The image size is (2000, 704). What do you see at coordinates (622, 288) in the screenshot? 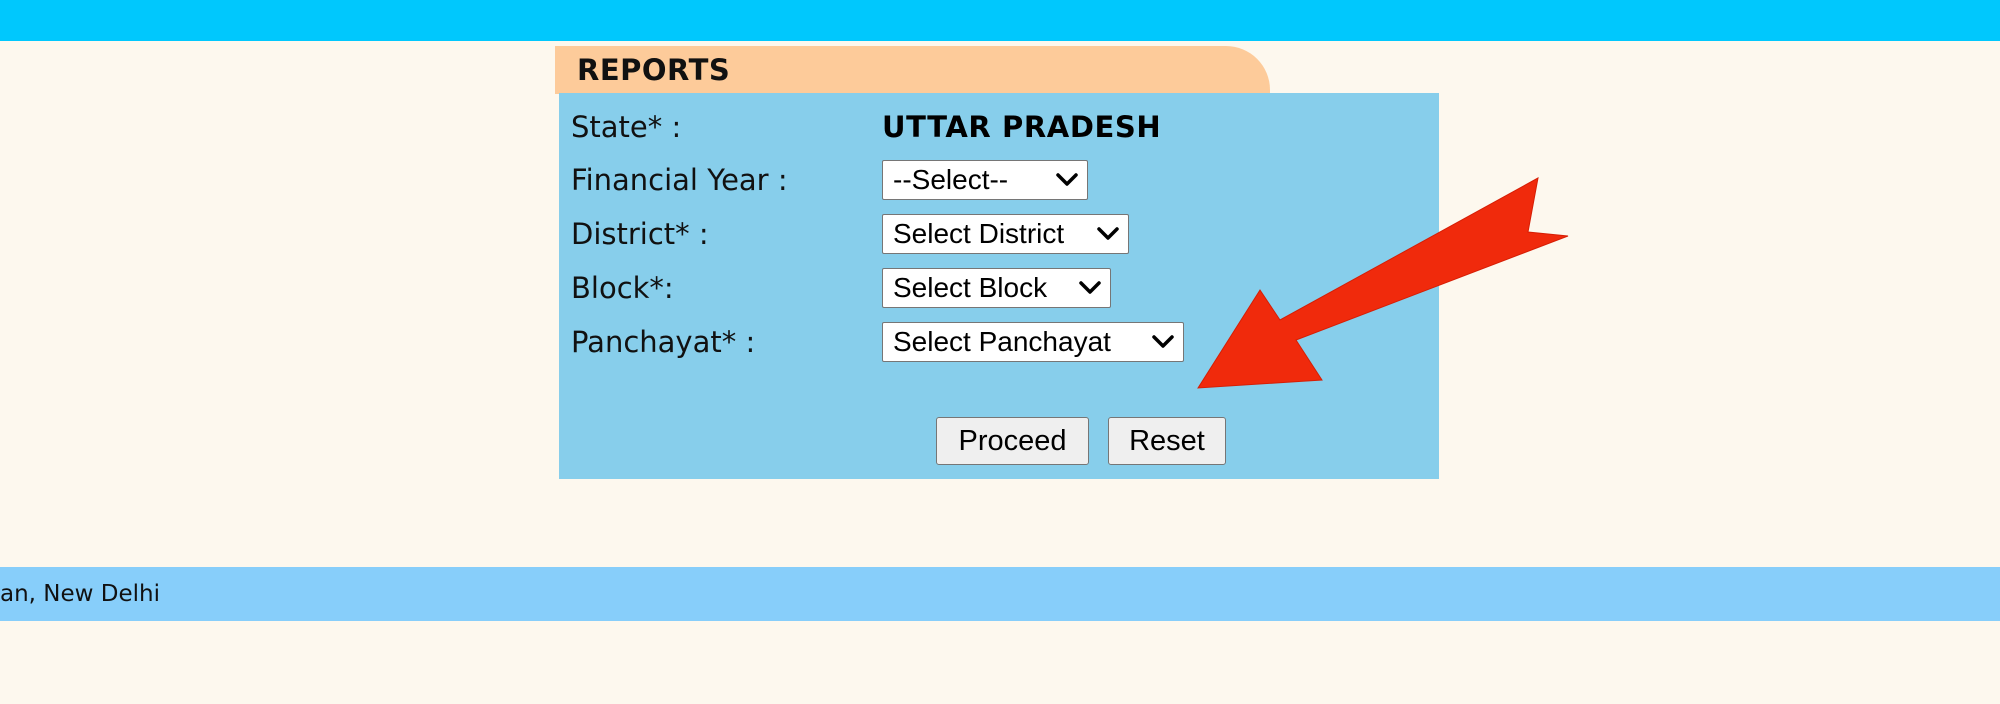
I see `block-label: Block*:` at bounding box center [622, 288].